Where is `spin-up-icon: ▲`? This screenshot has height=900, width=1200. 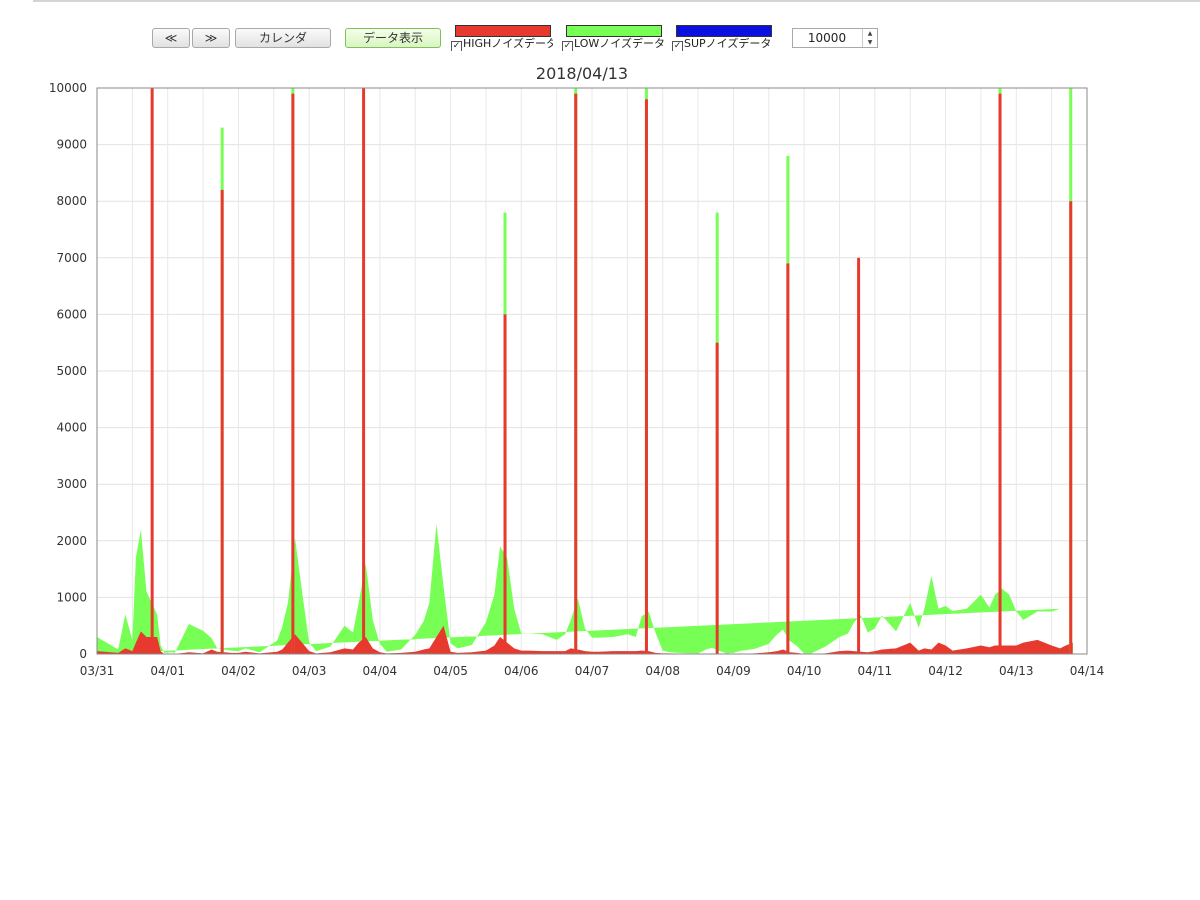
spin-up-icon: ▲ is located at coordinates (870, 33).